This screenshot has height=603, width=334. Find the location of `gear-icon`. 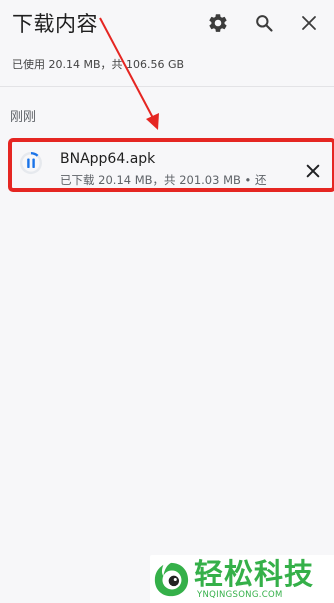

gear-icon is located at coordinates (218, 23).